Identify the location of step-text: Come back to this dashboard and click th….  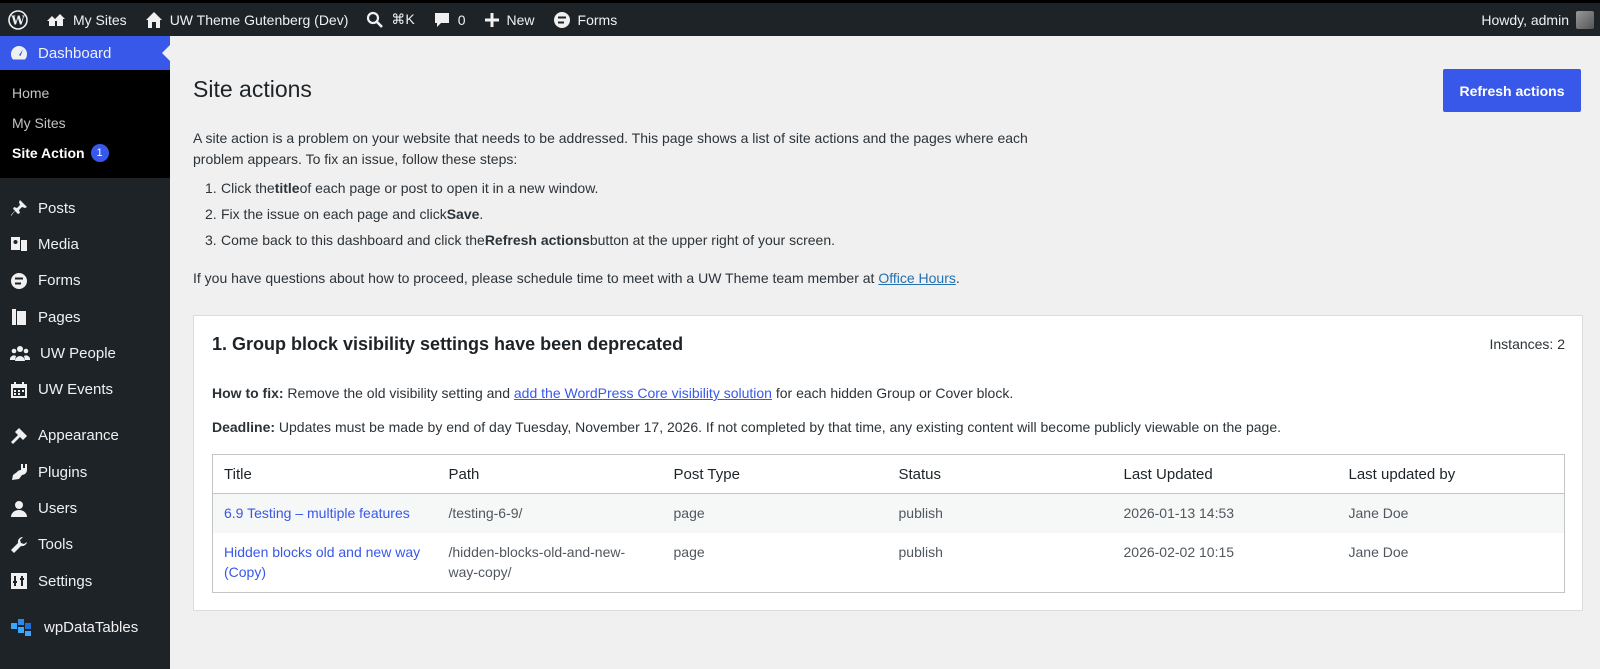
(353, 240).